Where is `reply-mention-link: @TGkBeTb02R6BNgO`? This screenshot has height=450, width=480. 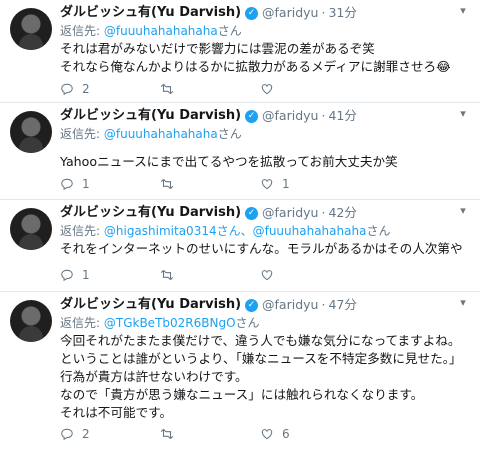
reply-mention-link: @TGkBeTb02R6BNgO is located at coordinates (170, 323).